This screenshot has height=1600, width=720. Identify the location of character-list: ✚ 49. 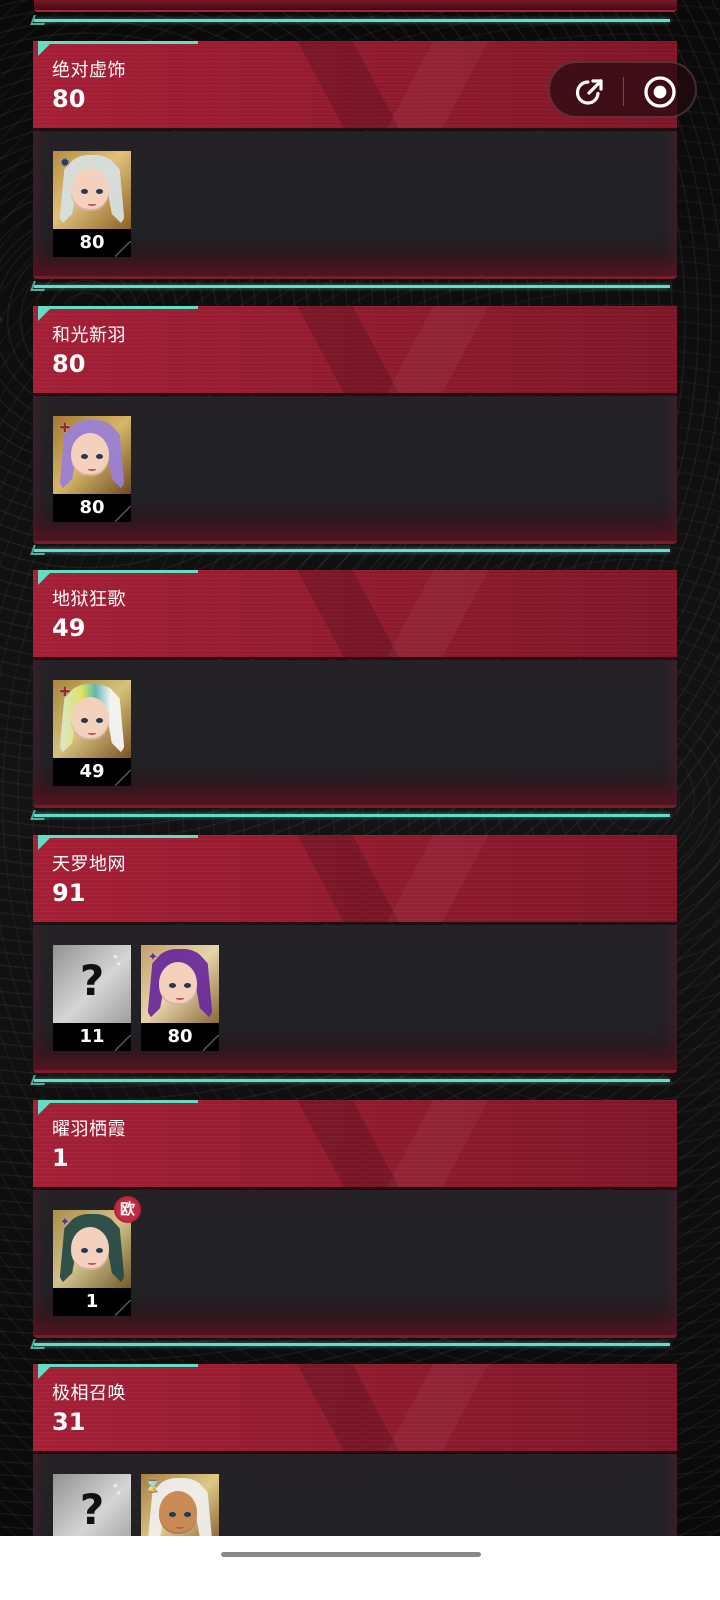
(92, 733).